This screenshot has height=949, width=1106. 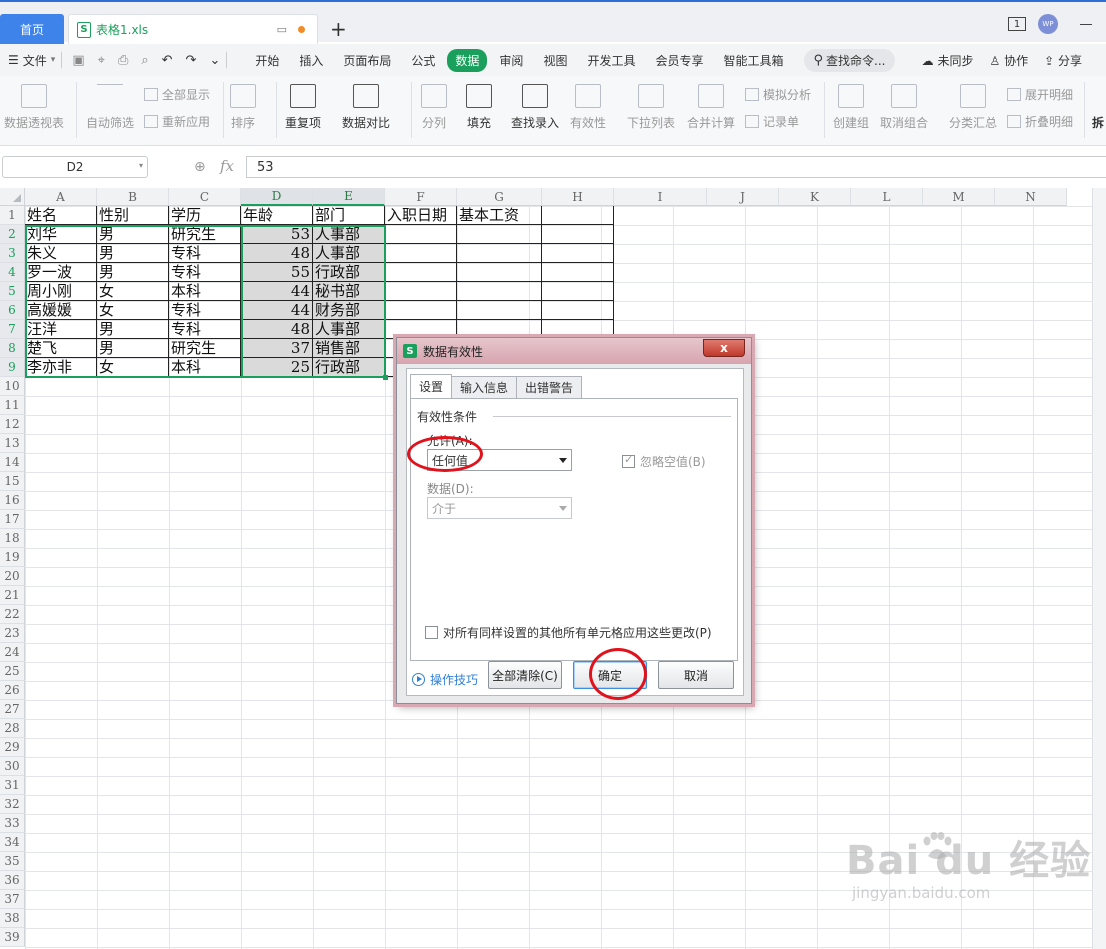 I want to click on fill-button: 填充, so click(x=479, y=103).